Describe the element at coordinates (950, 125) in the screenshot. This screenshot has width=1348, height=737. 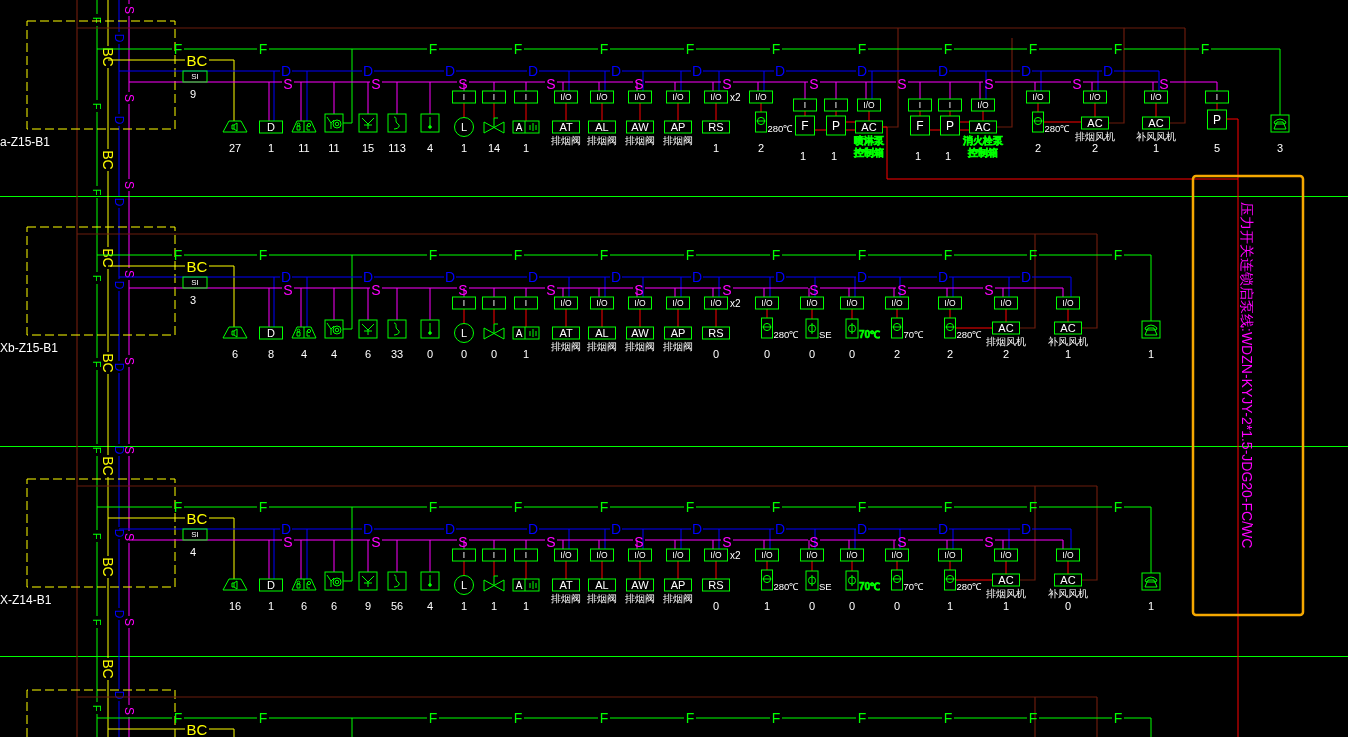
I see `device-box: P` at that location.